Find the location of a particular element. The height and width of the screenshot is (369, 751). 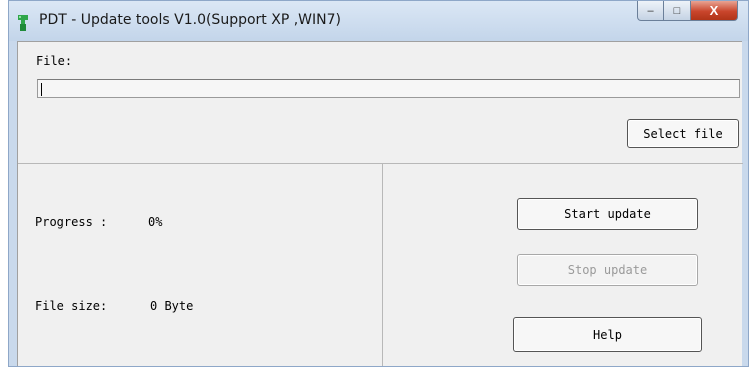

select-file-button: Select file is located at coordinates (683, 133).